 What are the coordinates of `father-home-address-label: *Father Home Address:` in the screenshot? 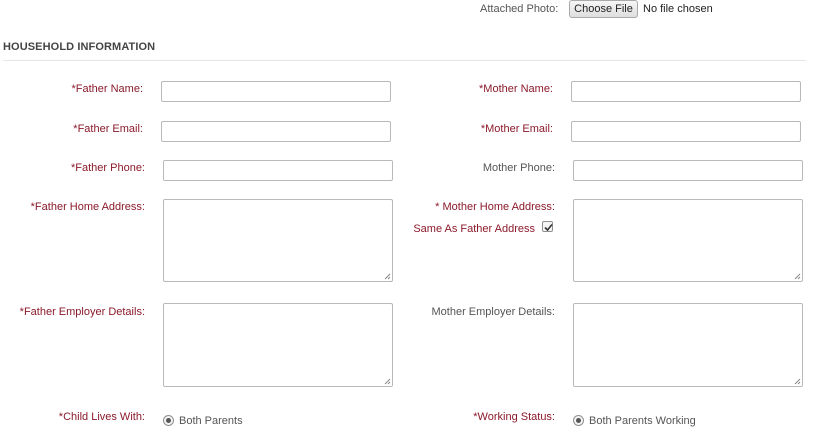 It's located at (87, 207).